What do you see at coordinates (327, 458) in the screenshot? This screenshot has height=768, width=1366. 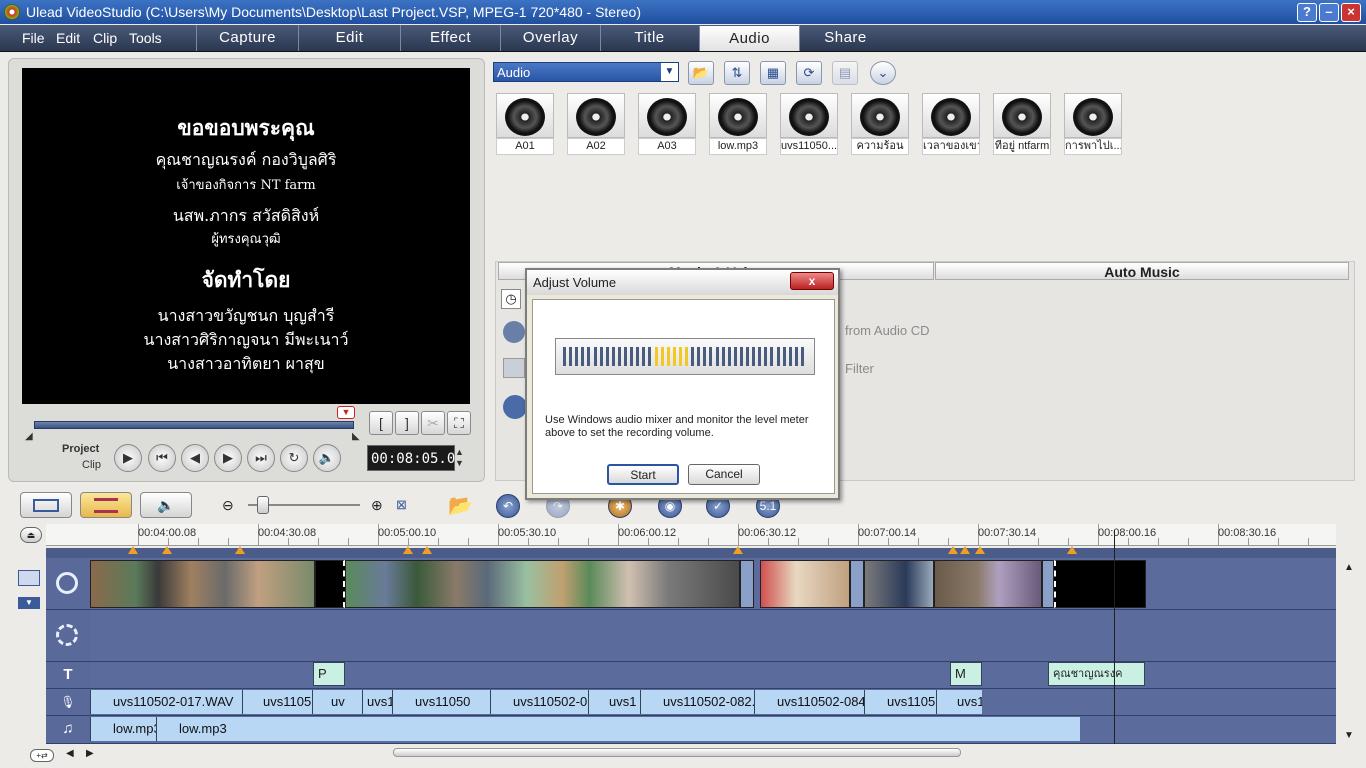 I see `volume-icon: 🔈` at bounding box center [327, 458].